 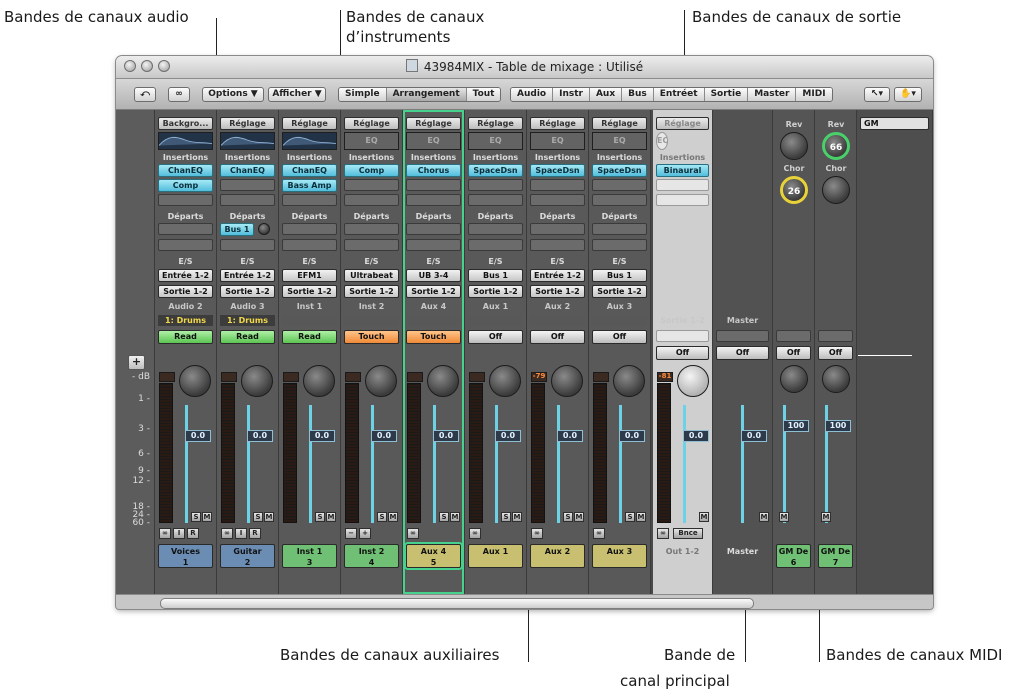 What do you see at coordinates (483, 94) in the screenshot?
I see `view-tout: Tout` at bounding box center [483, 94].